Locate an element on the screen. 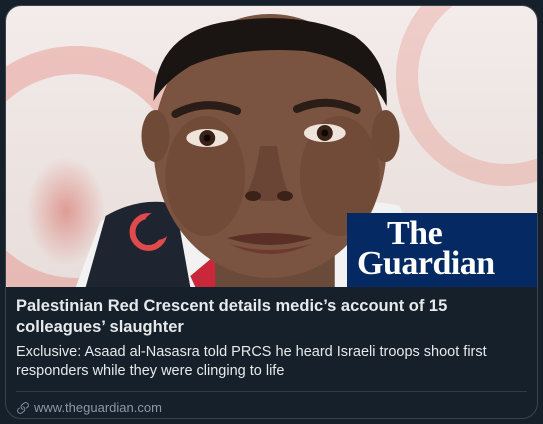 The height and width of the screenshot is (424, 543). guardian-logo: The Guardian is located at coordinates (442, 250).